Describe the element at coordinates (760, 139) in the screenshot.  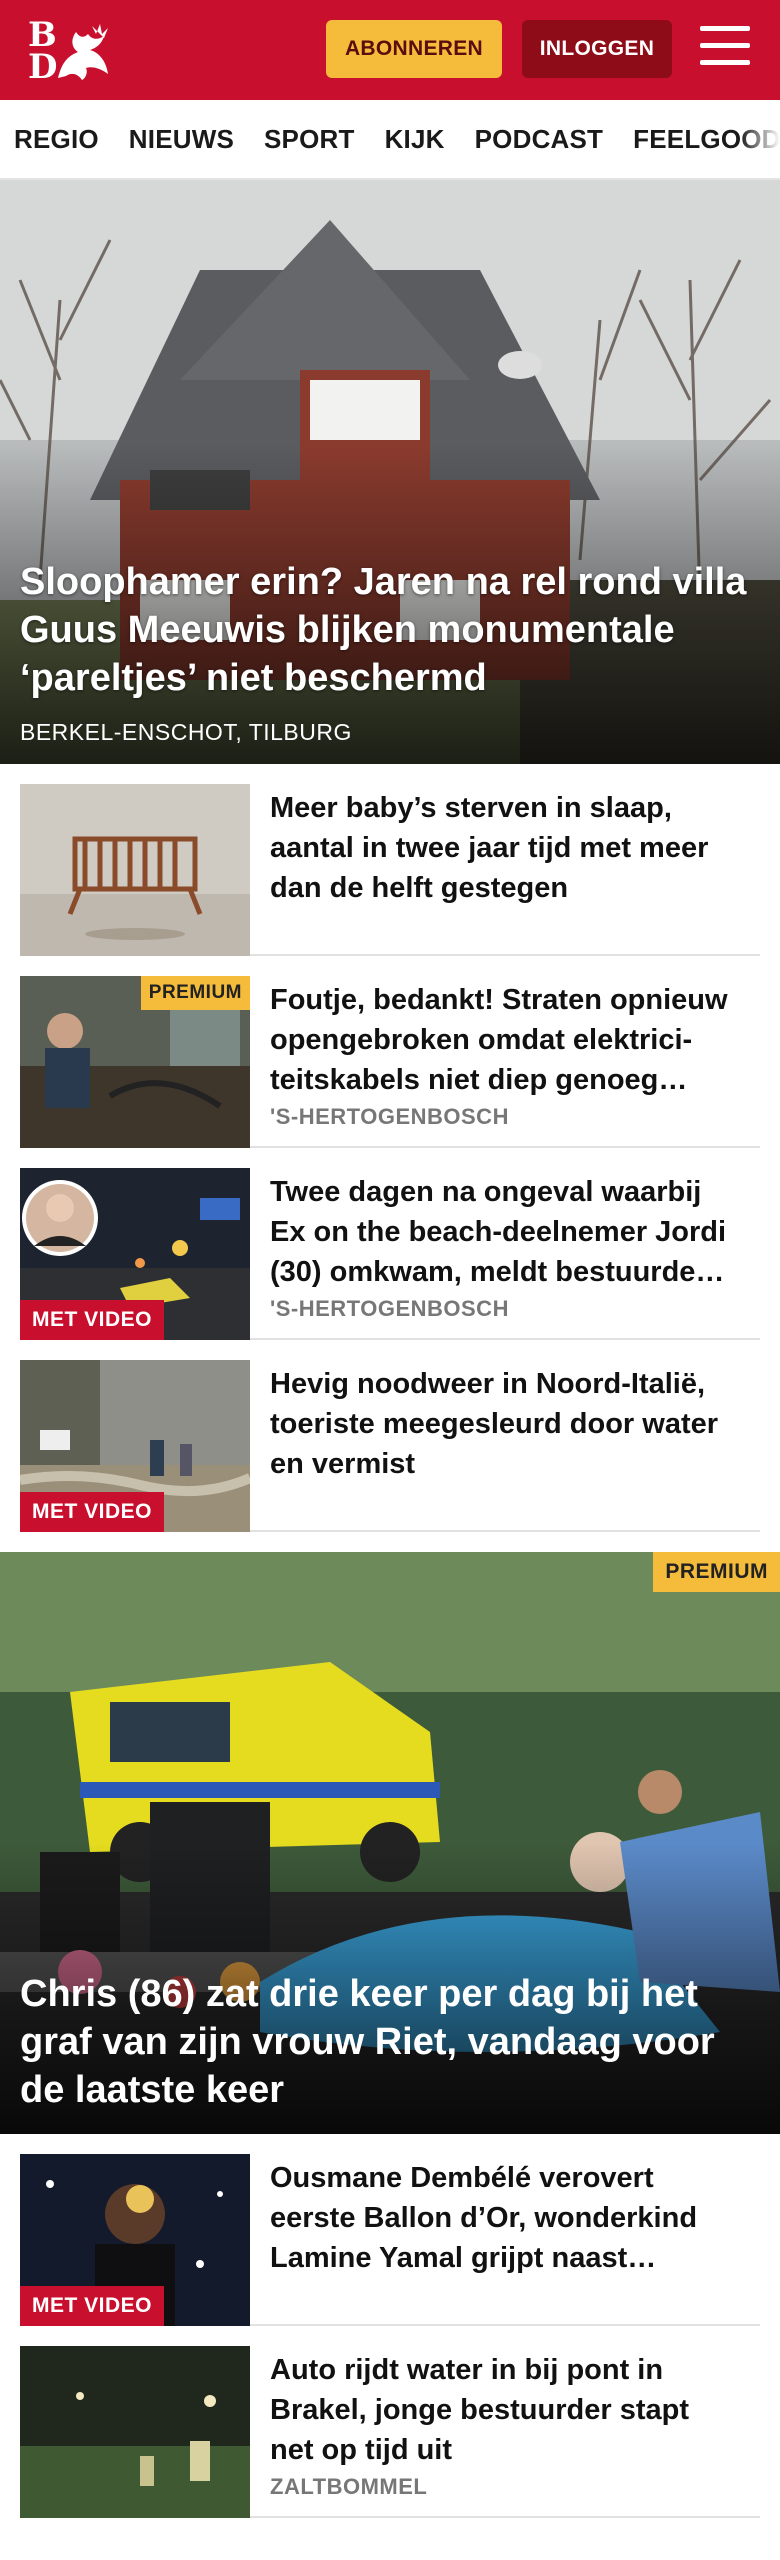
I see `nav-scroll-fade` at that location.